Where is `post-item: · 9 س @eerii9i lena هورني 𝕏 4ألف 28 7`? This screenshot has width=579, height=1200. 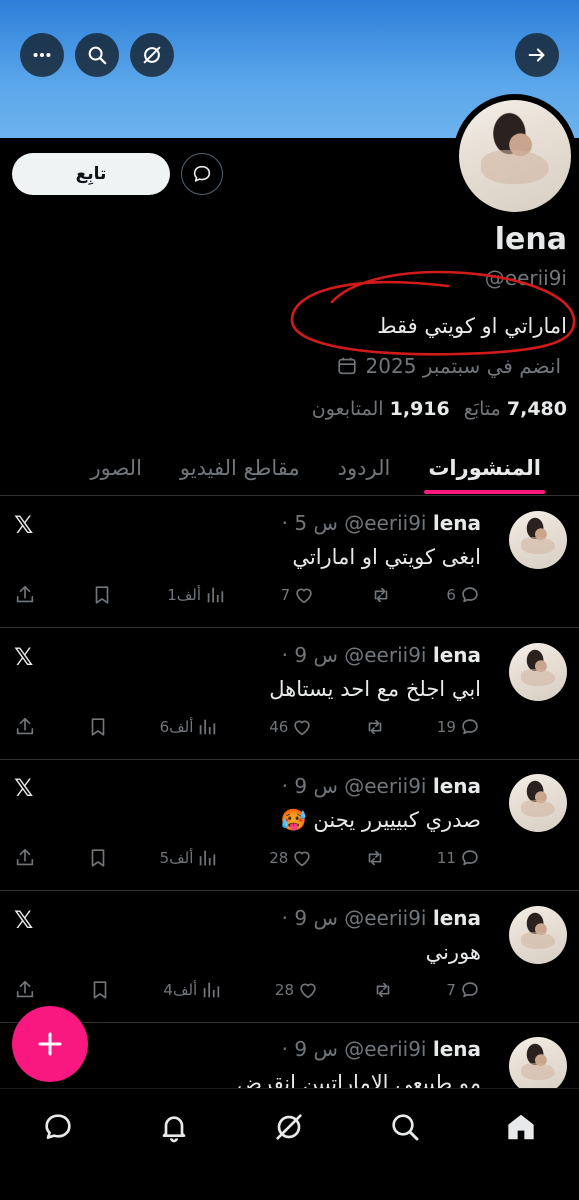 post-item: · 9 س @eerii9i lena هورني 𝕏 4ألف 28 7 is located at coordinates (289, 957).